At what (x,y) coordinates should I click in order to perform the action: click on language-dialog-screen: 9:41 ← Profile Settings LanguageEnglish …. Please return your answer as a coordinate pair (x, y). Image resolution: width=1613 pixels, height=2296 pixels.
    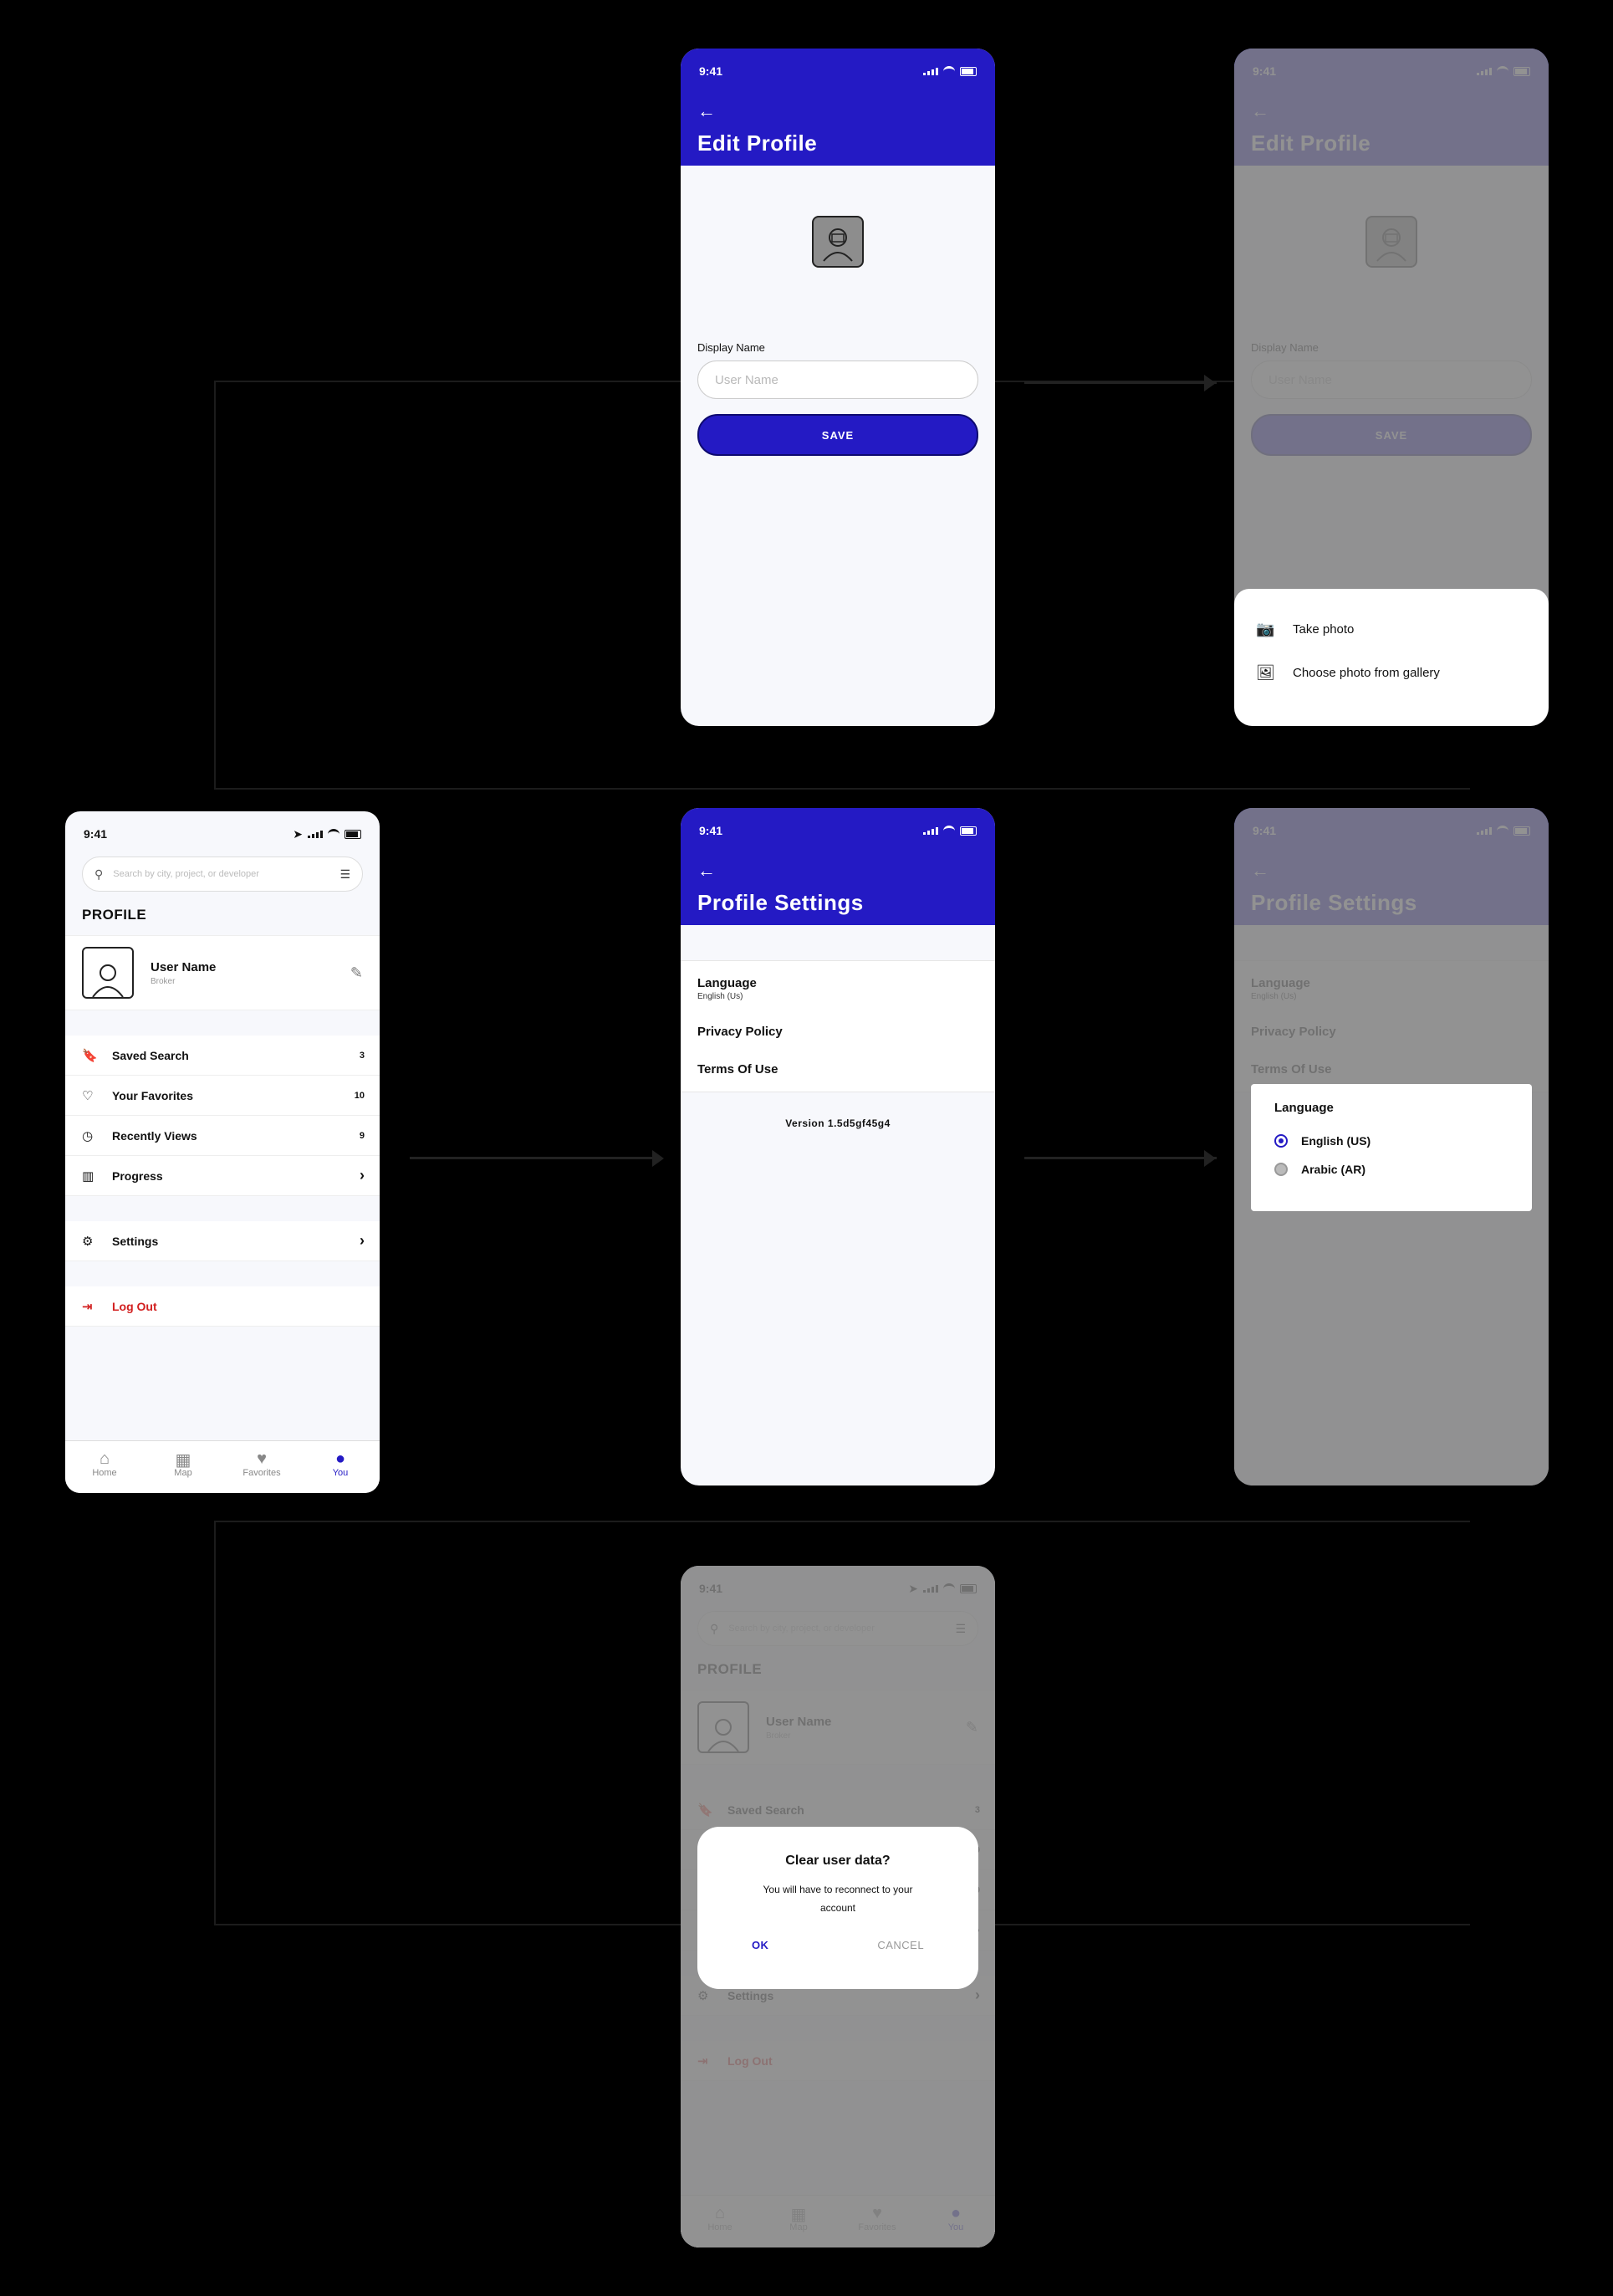
    Looking at the image, I should click on (1391, 1146).